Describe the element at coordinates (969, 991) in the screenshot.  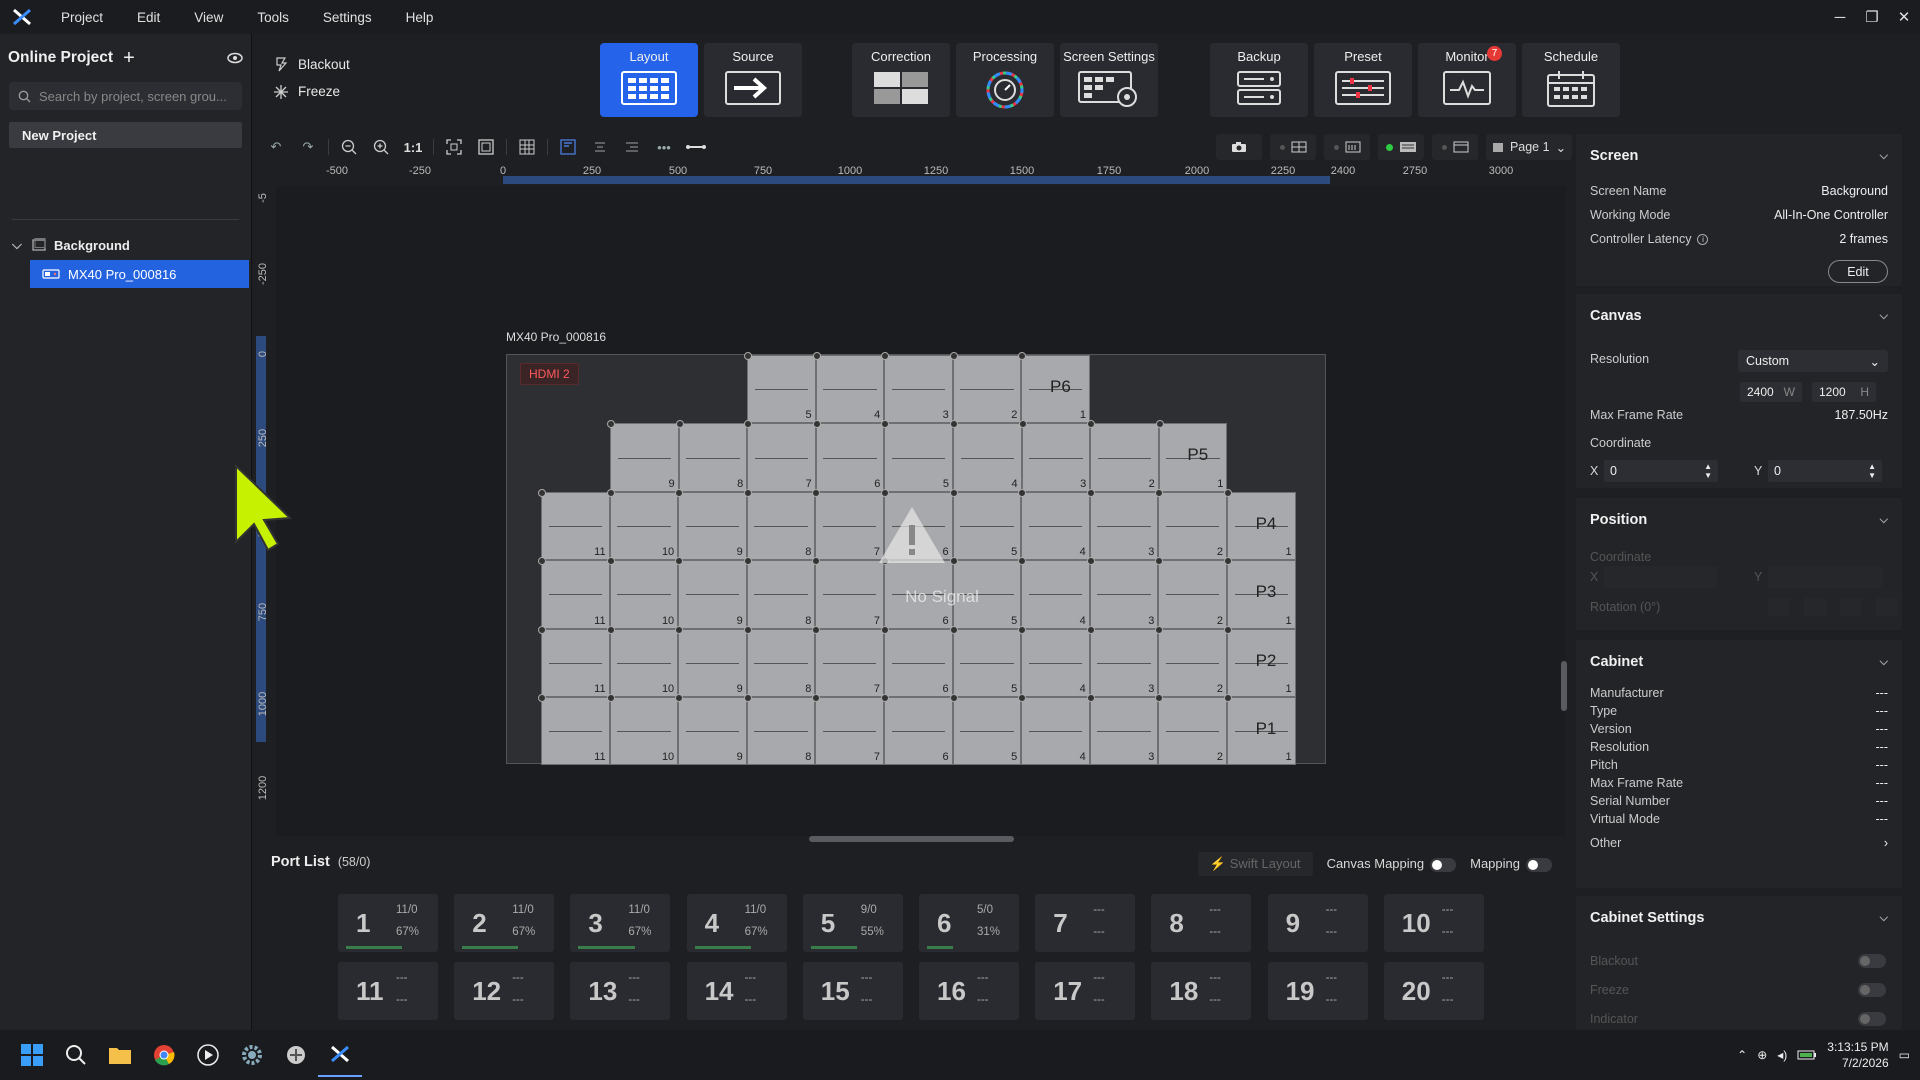
I see `port-card: 16 --- ---` at that location.